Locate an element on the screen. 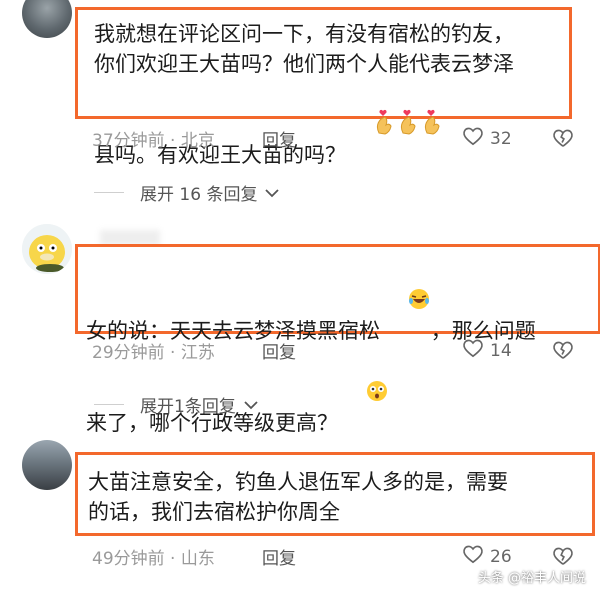 The image size is (600, 600). comment-text: 大苗注意安全，钓鱼人退伍军人多的是，需要 的话，我们去宿松护你周全 is located at coordinates (298, 497).